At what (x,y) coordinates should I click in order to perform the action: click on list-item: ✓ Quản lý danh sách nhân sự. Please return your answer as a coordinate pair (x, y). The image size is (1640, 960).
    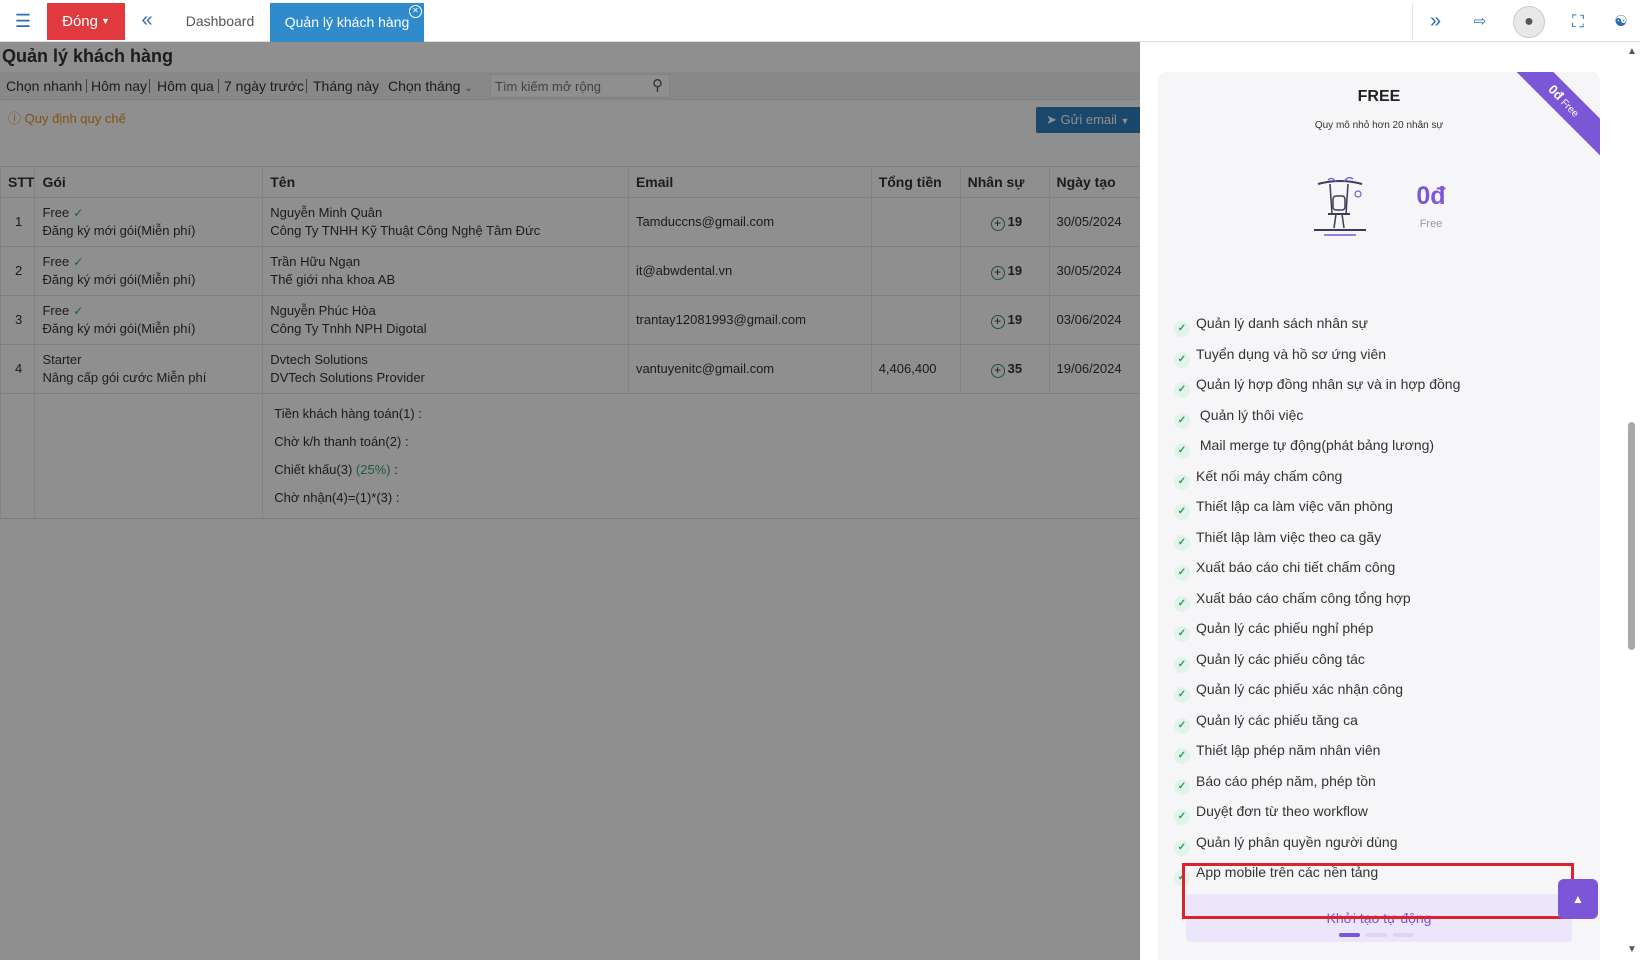
    Looking at the image, I should click on (1384, 323).